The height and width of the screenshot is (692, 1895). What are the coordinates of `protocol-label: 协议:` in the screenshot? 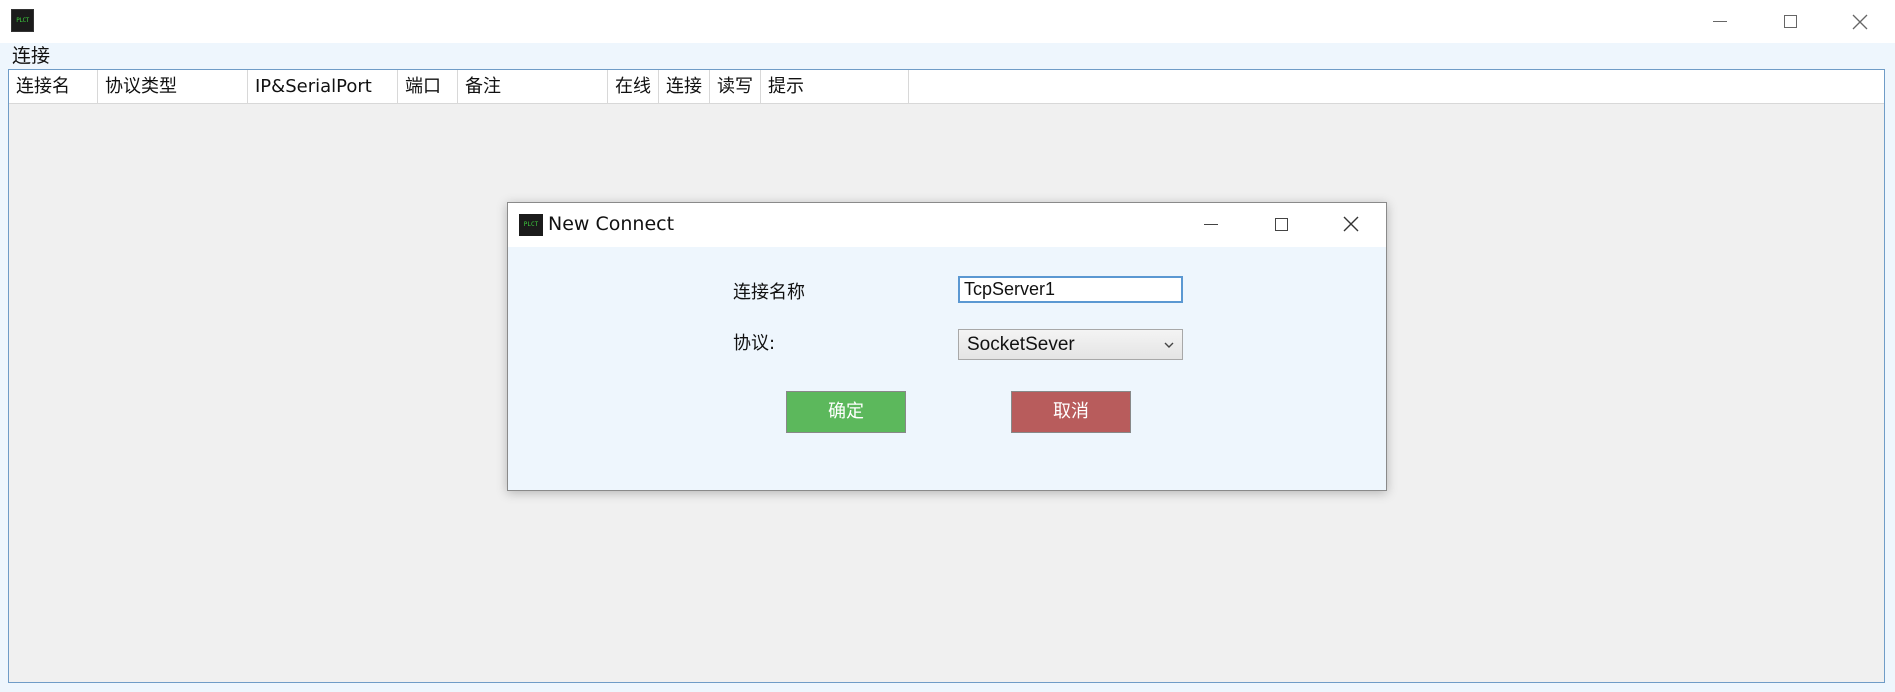 It's located at (754, 343).